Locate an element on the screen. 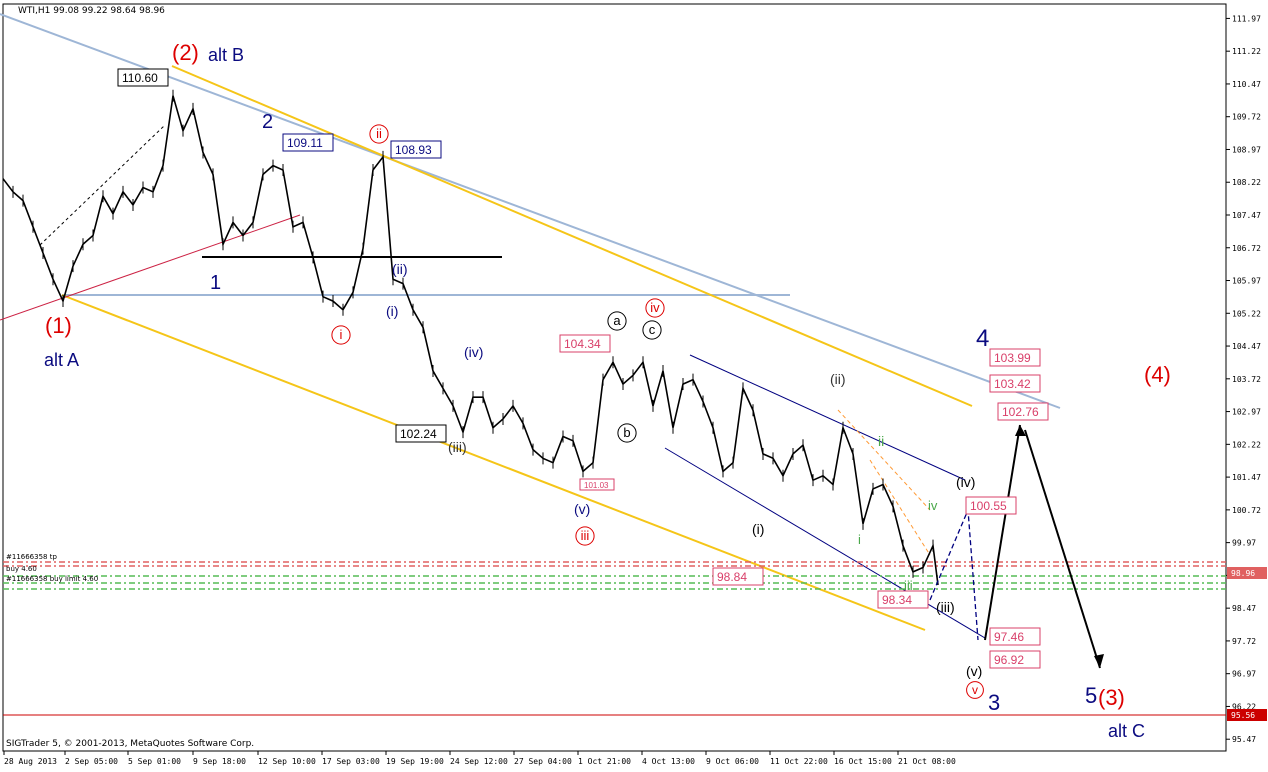  x-tick-label: 5 Sep 01:00 is located at coordinates (154, 761).